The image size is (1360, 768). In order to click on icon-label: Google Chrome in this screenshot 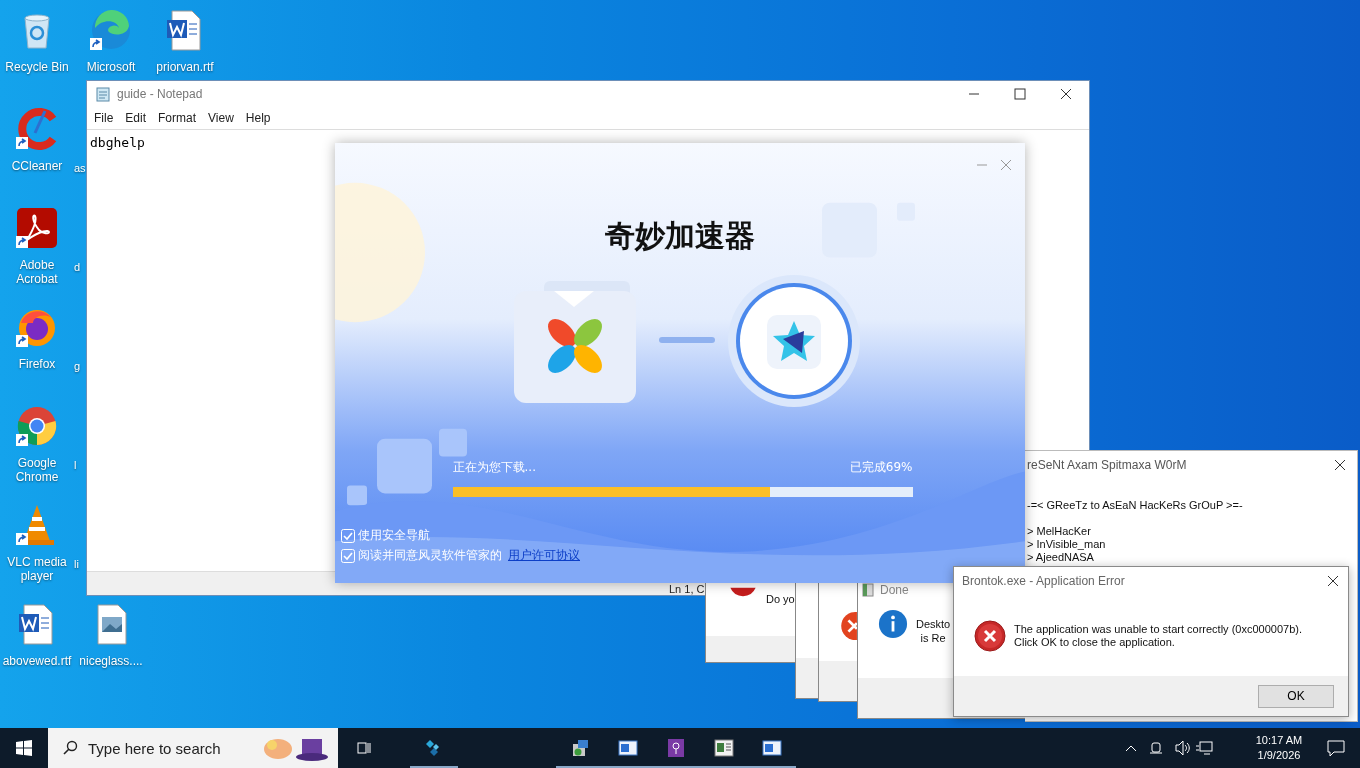, I will do `click(37, 470)`.